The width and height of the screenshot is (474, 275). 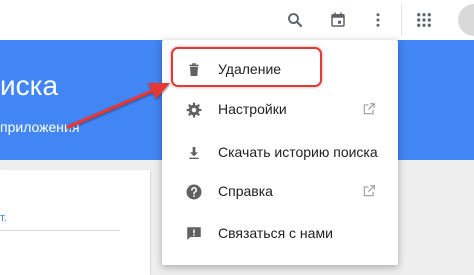 What do you see at coordinates (60, 230) in the screenshot?
I see `content-divider` at bounding box center [60, 230].